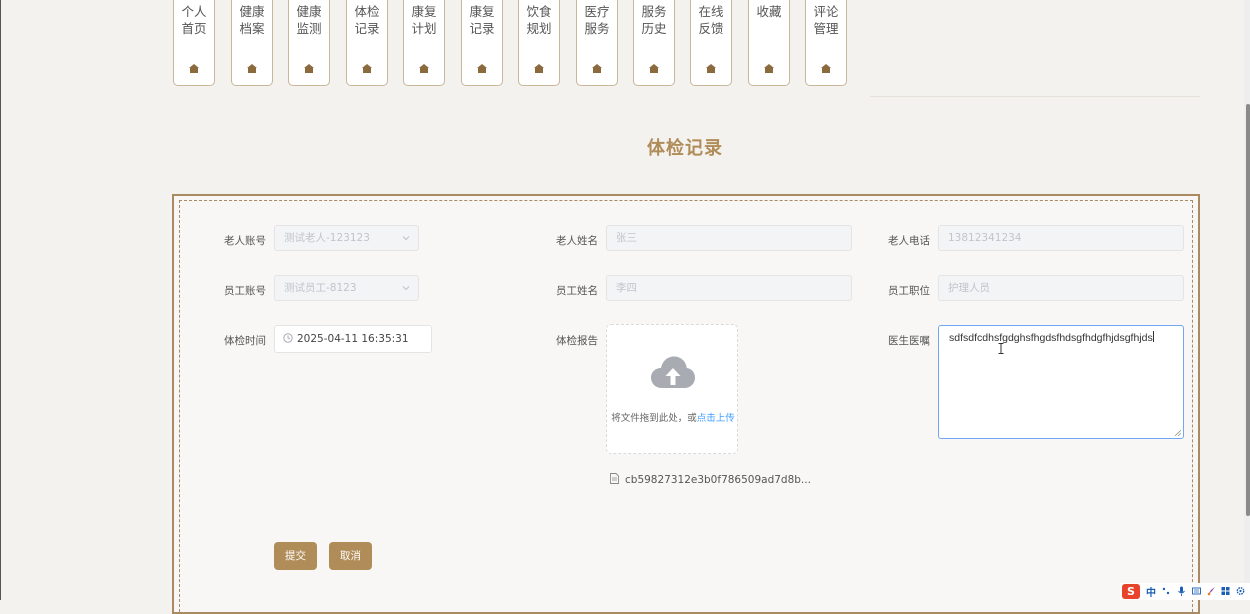 This screenshot has height=614, width=1250. I want to click on page-title: 体检记录, so click(685, 148).